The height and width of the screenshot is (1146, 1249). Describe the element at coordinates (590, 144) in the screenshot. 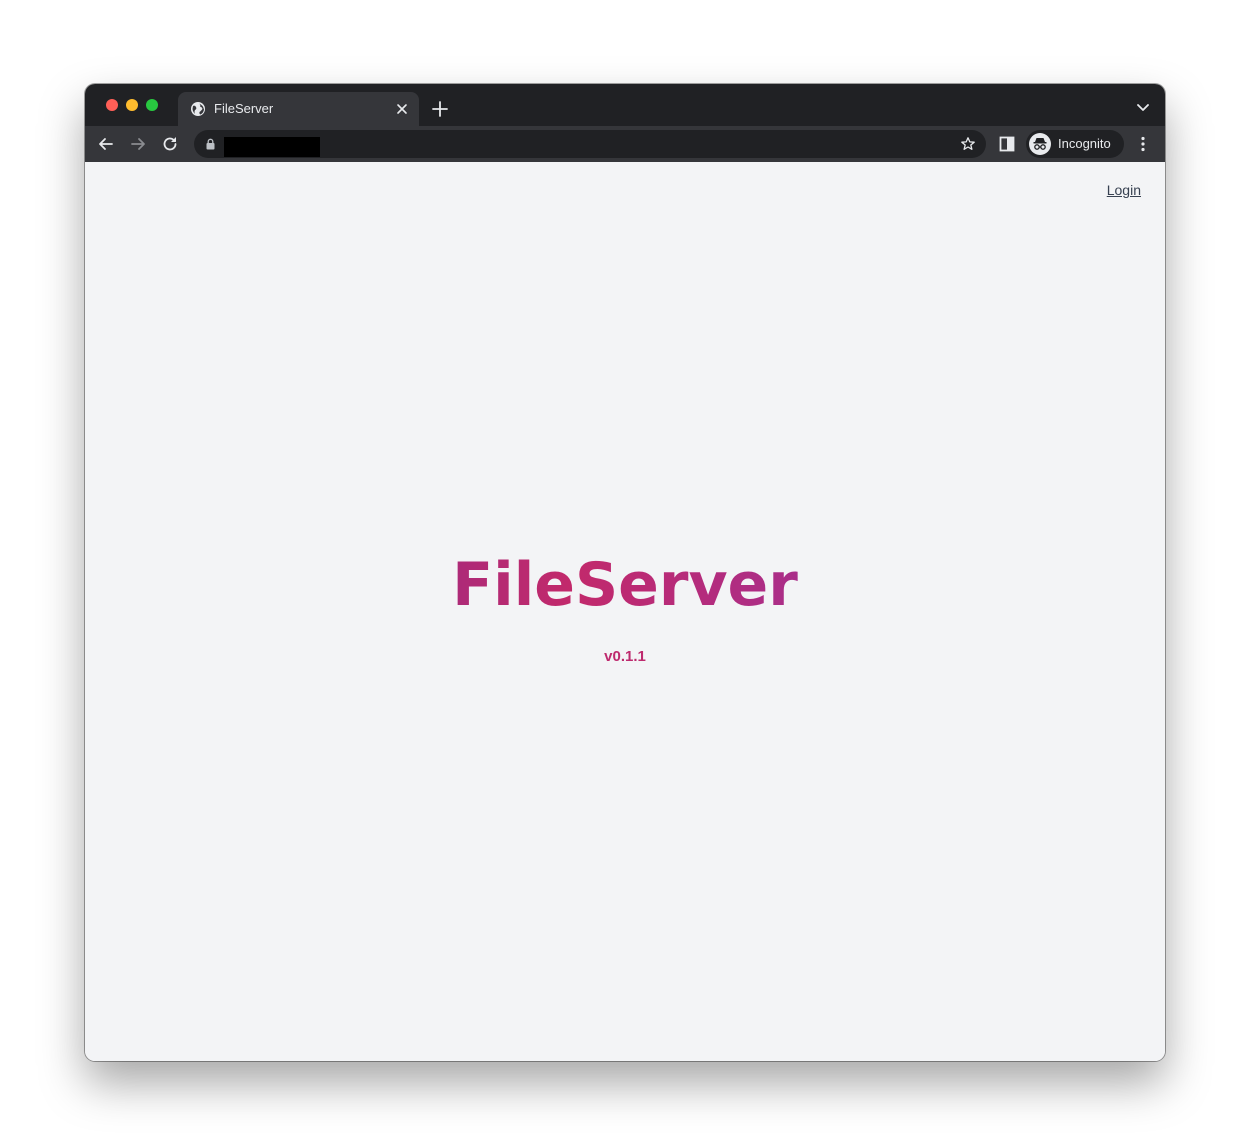

I see `address-bar` at that location.